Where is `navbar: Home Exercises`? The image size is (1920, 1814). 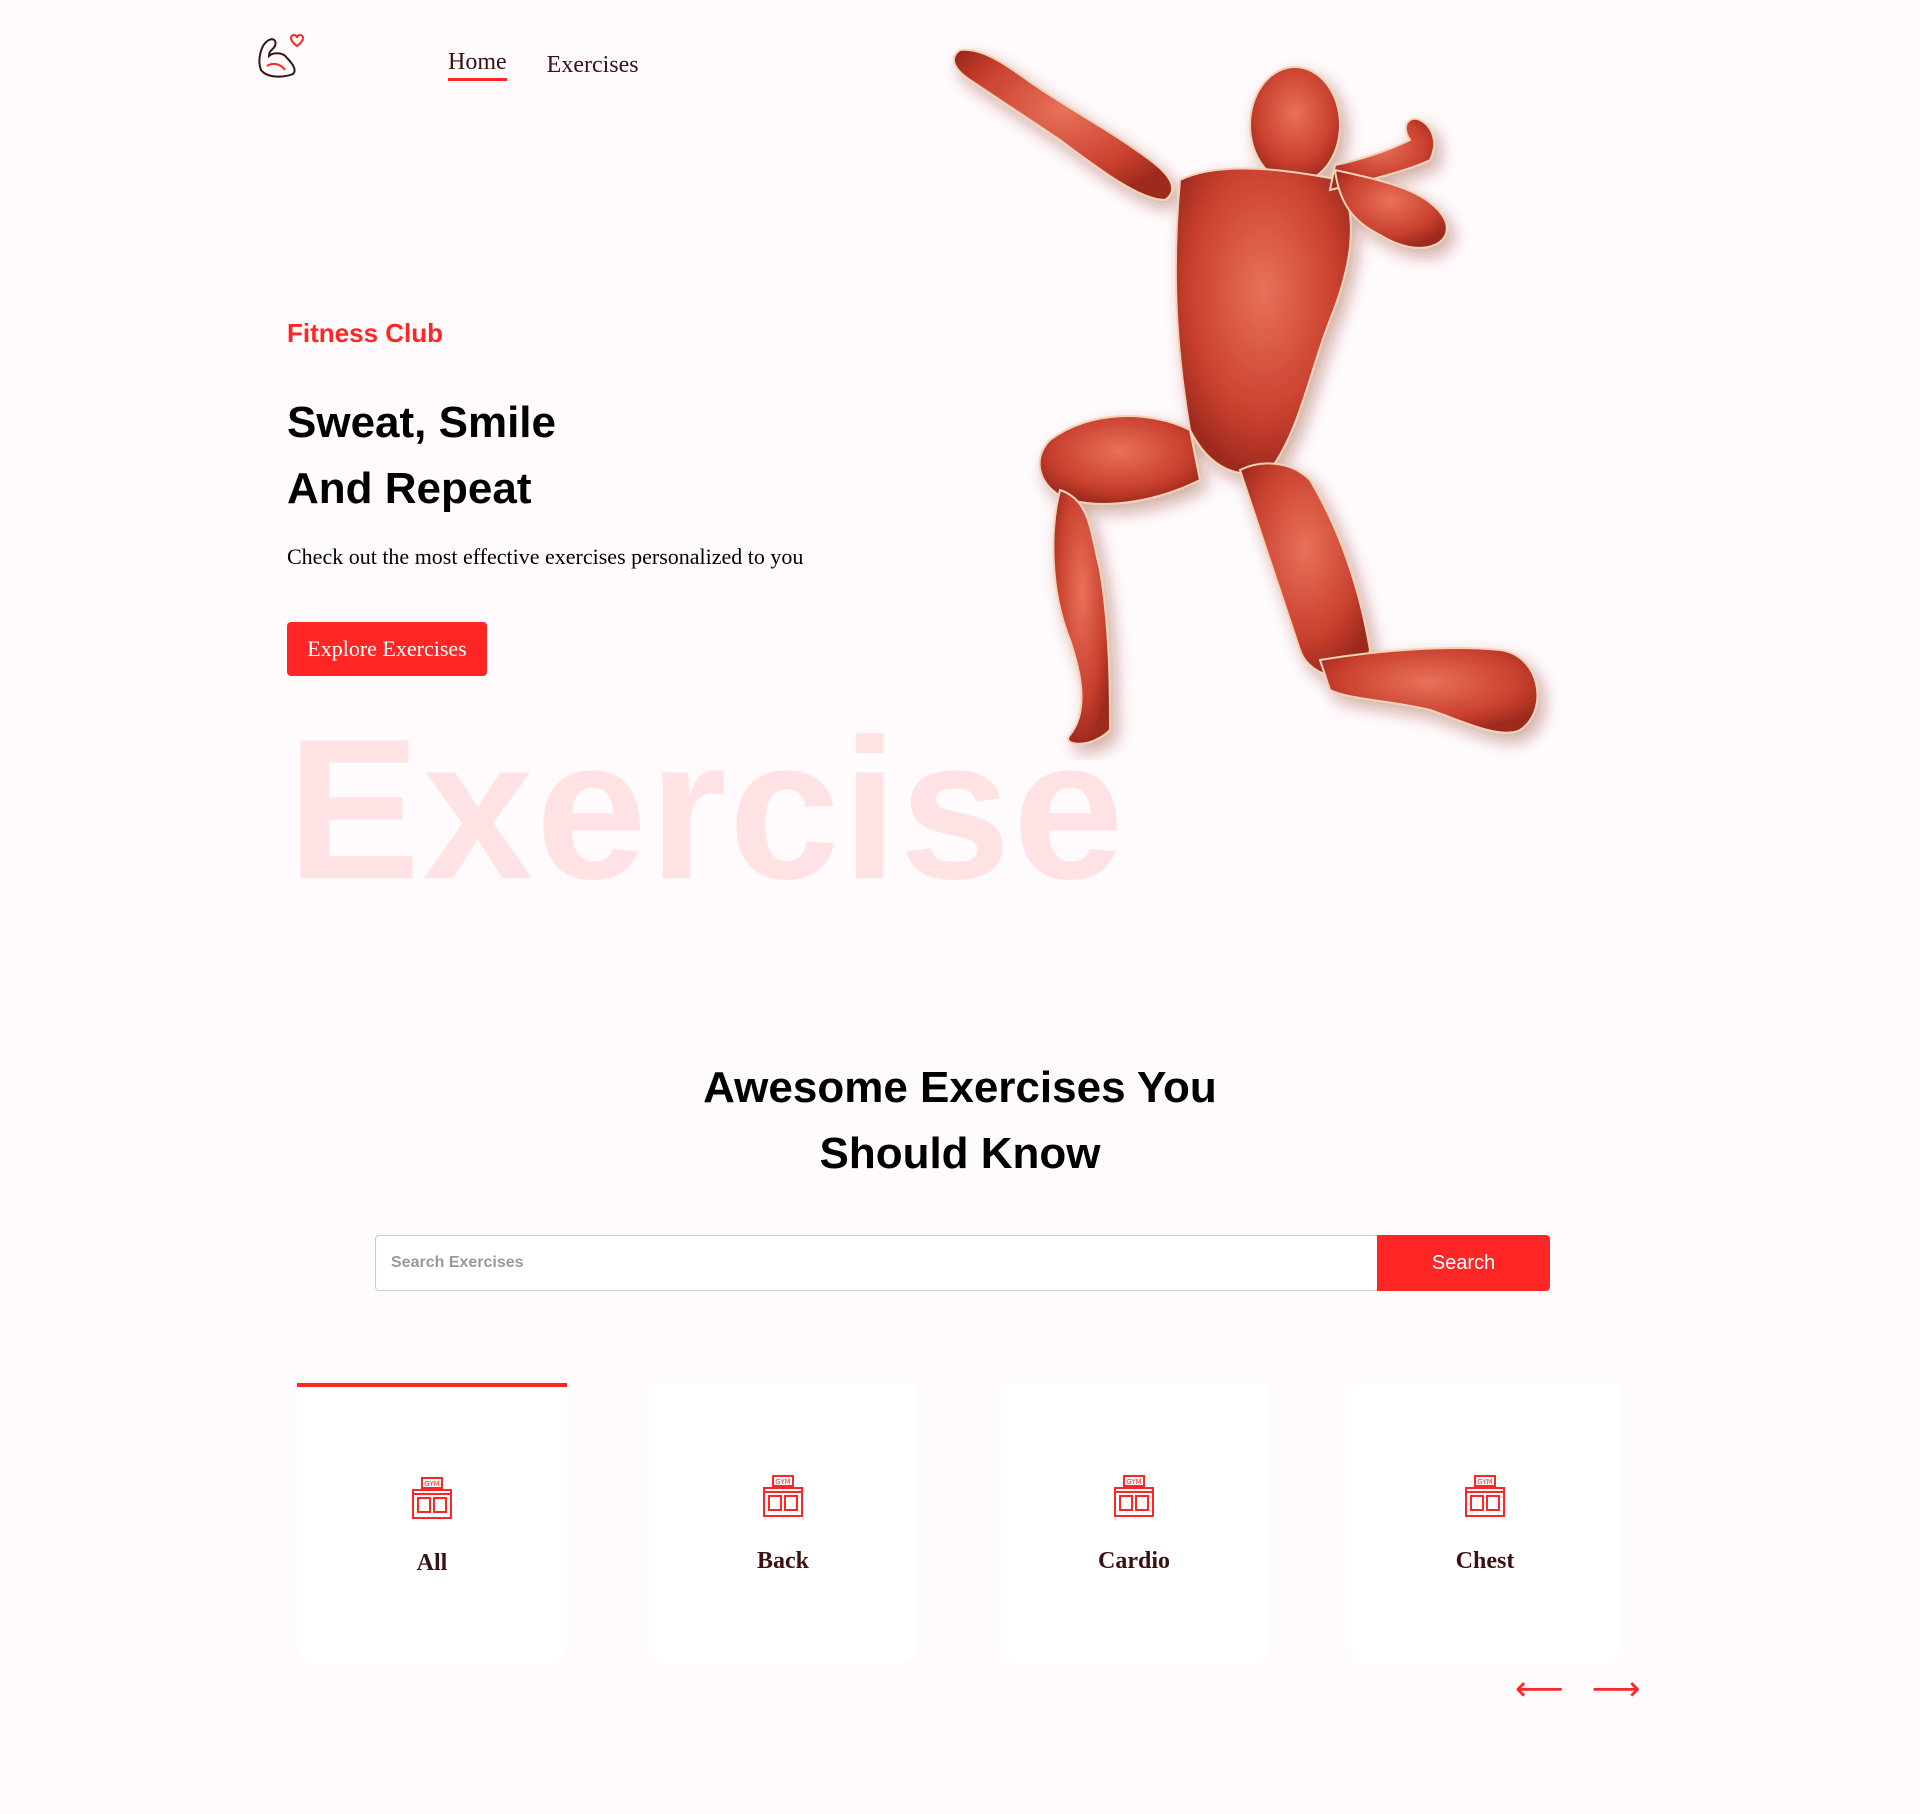
navbar: Home Exercises is located at coordinates (446, 56).